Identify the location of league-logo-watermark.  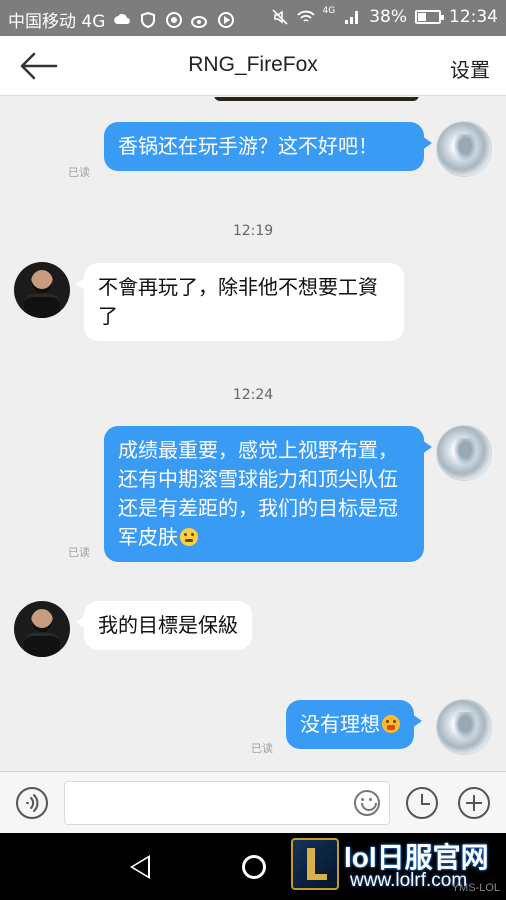
(315, 864).